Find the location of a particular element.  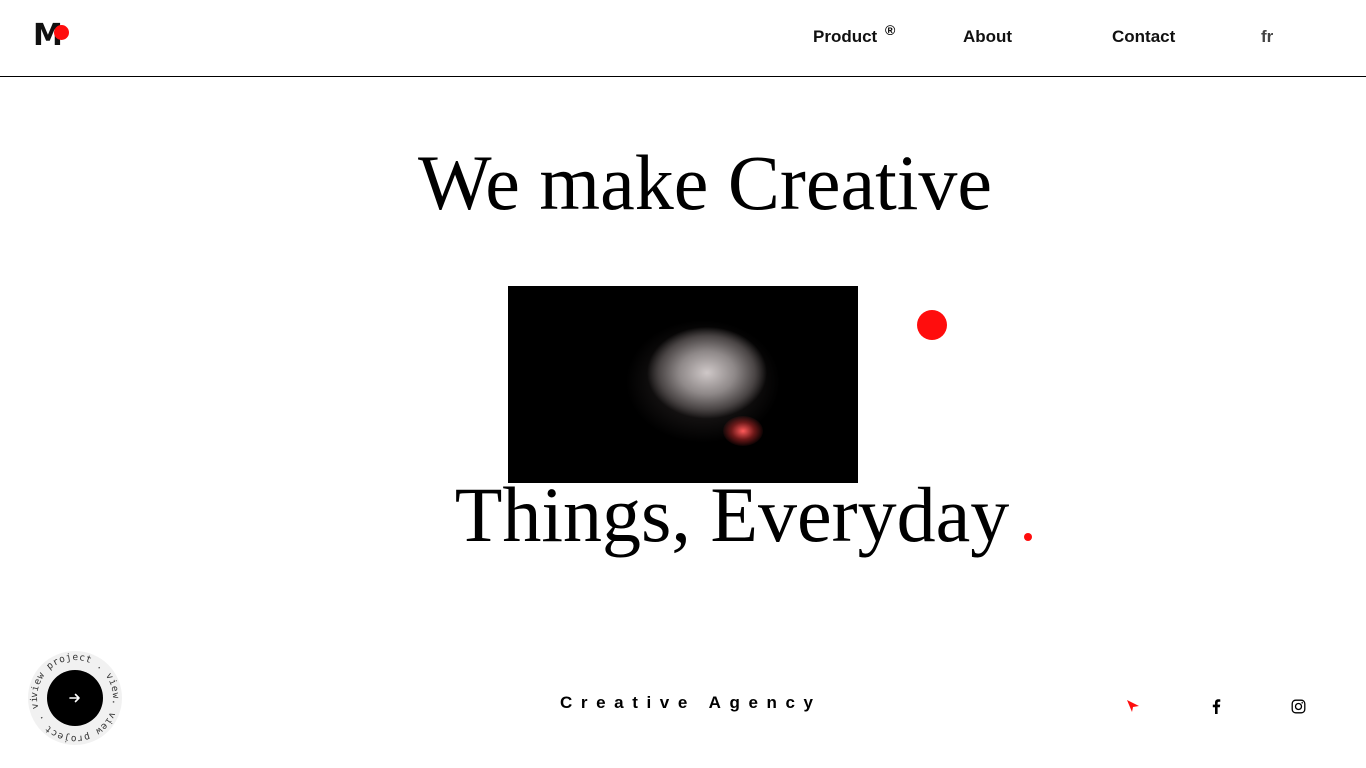

view-project-button is located at coordinates (75, 698).